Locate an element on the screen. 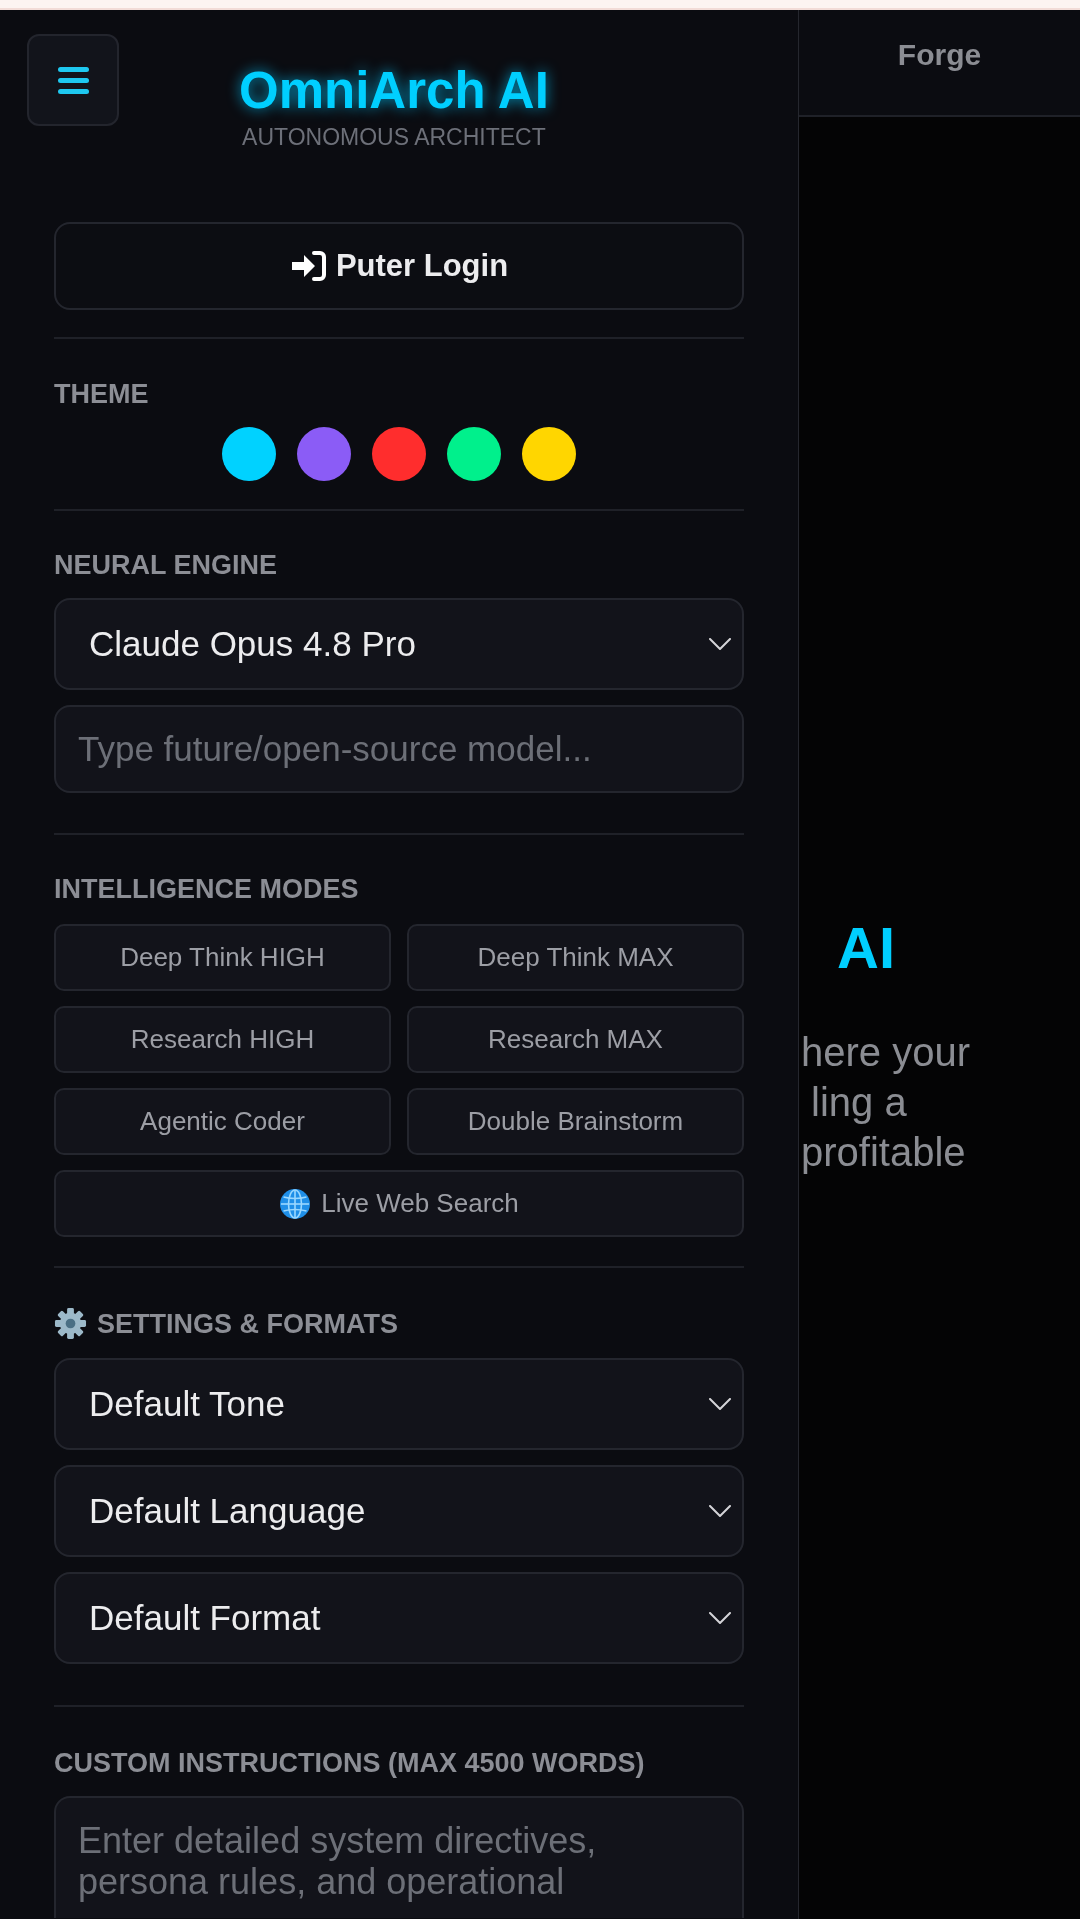  settings-select: Default Tone is located at coordinates (399, 1404).